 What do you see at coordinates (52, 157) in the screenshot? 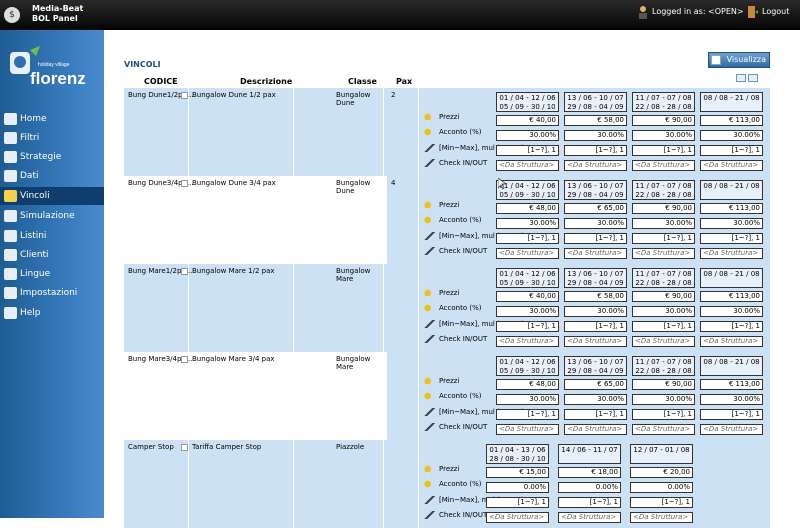
I see `menu-item-strategie: Strategie` at bounding box center [52, 157].